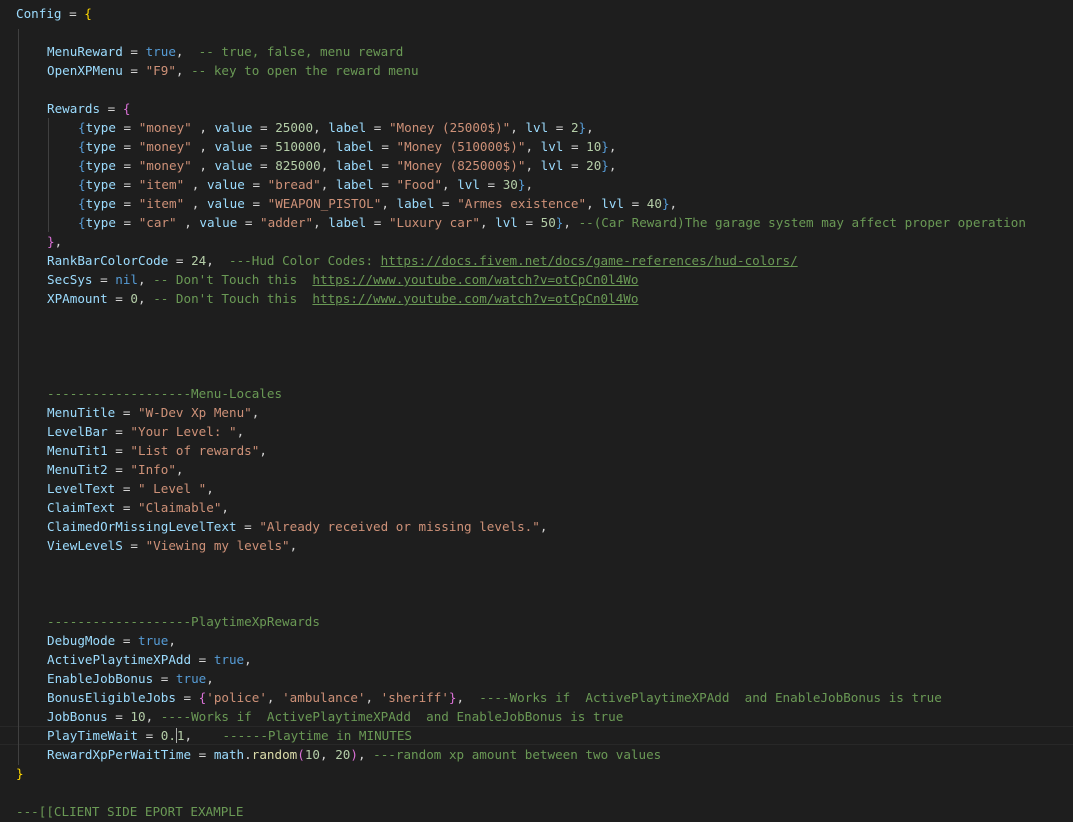  I want to click on code-line: Rewards = {, so click(88, 108).